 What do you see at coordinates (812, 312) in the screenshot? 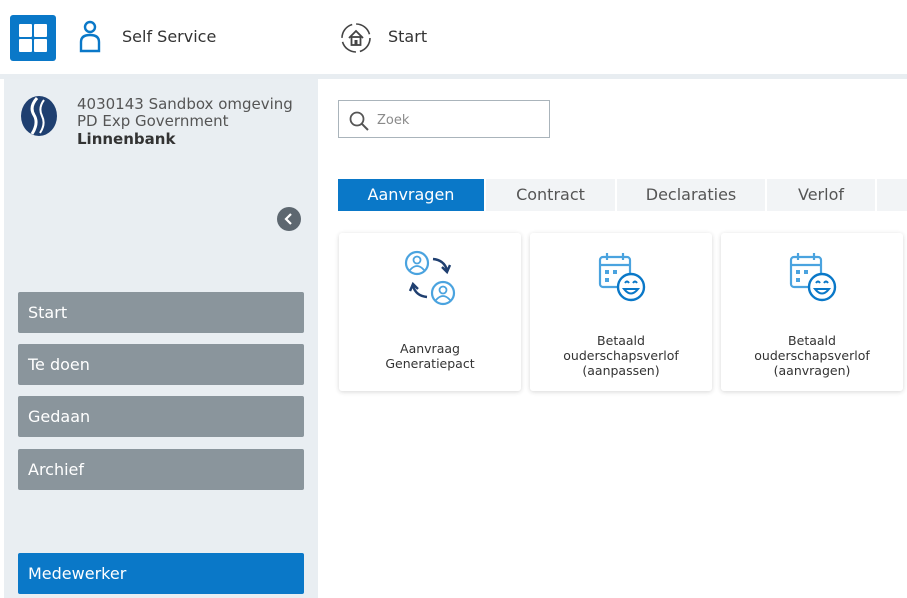
I see `card-ouderschapsverlof-aanvragen: Betaald ouderschapsverlof (aanvragen)` at bounding box center [812, 312].